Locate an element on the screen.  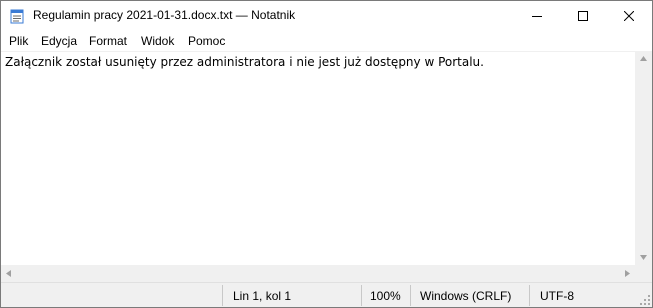
zoom-level: 100% is located at coordinates (385, 296).